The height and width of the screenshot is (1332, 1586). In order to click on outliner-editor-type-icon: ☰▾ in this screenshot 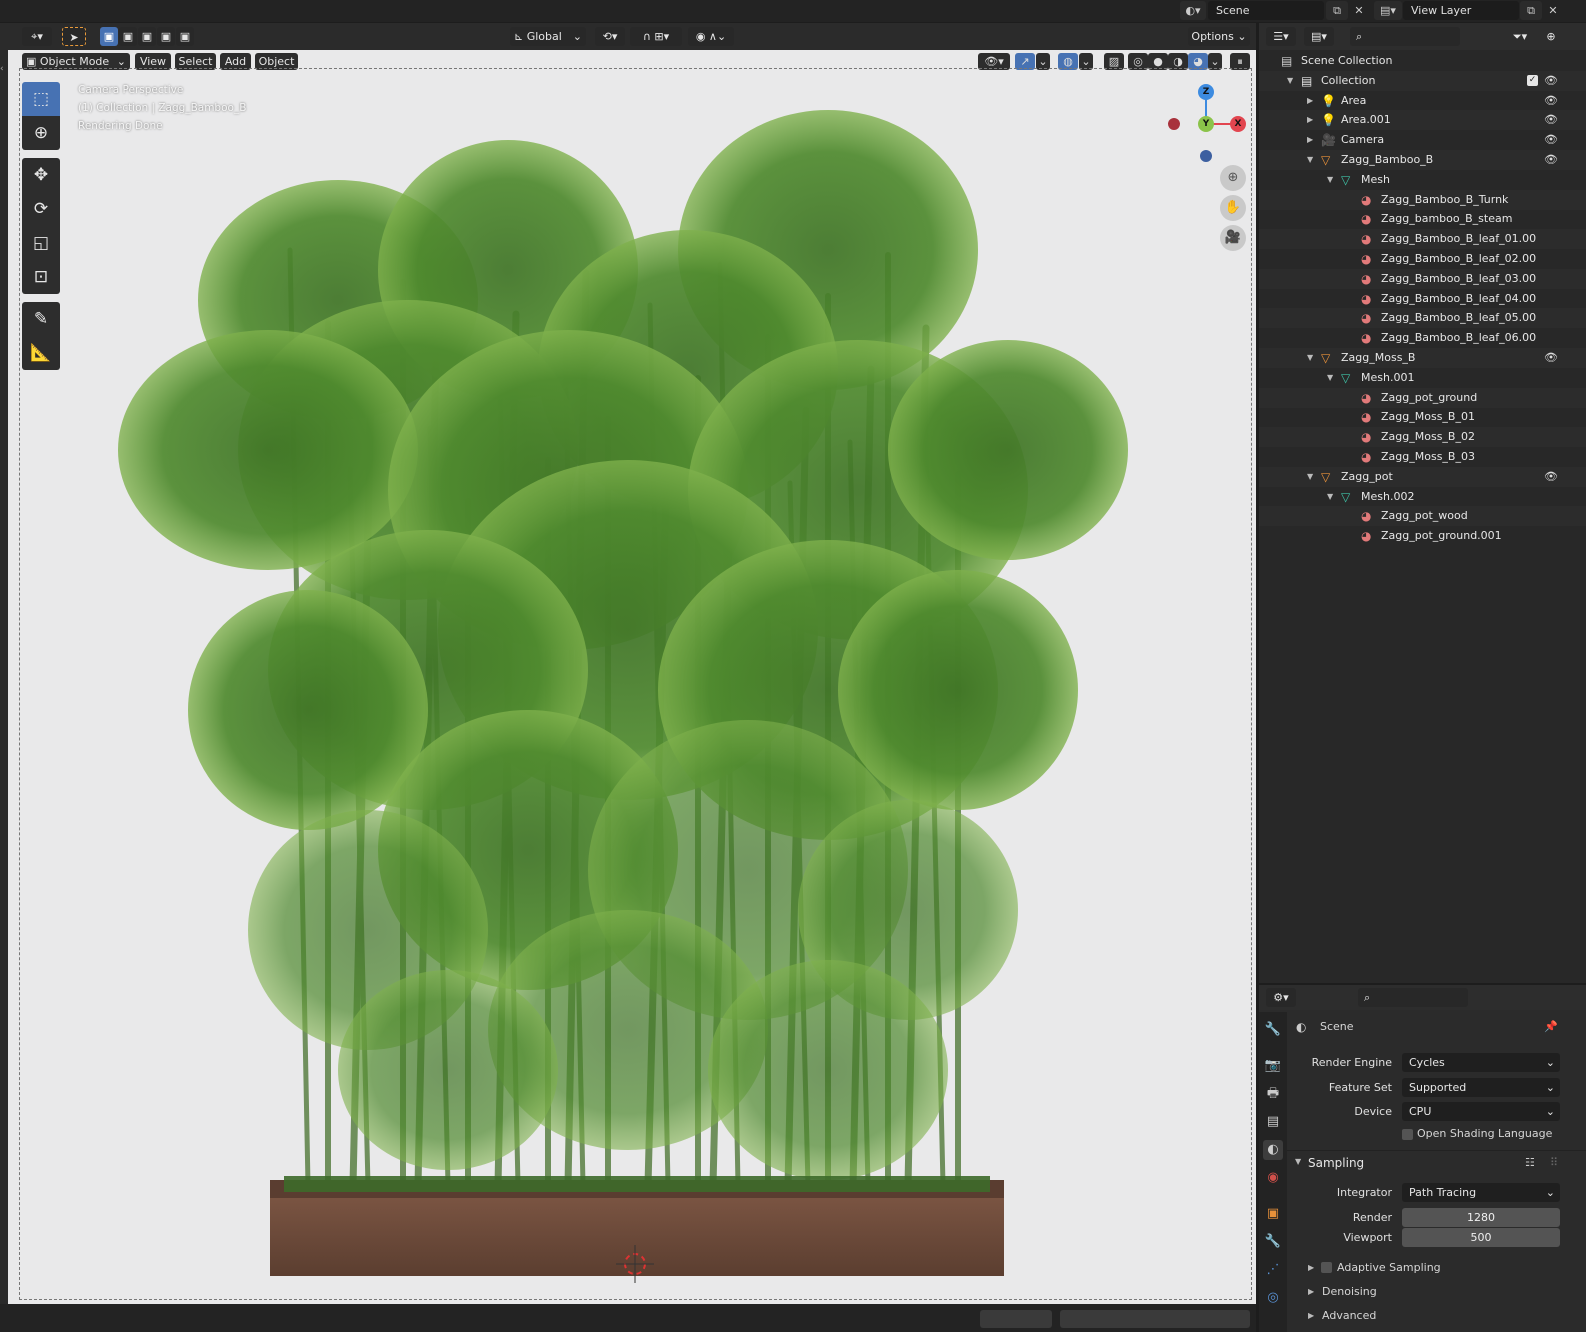, I will do `click(1281, 36)`.